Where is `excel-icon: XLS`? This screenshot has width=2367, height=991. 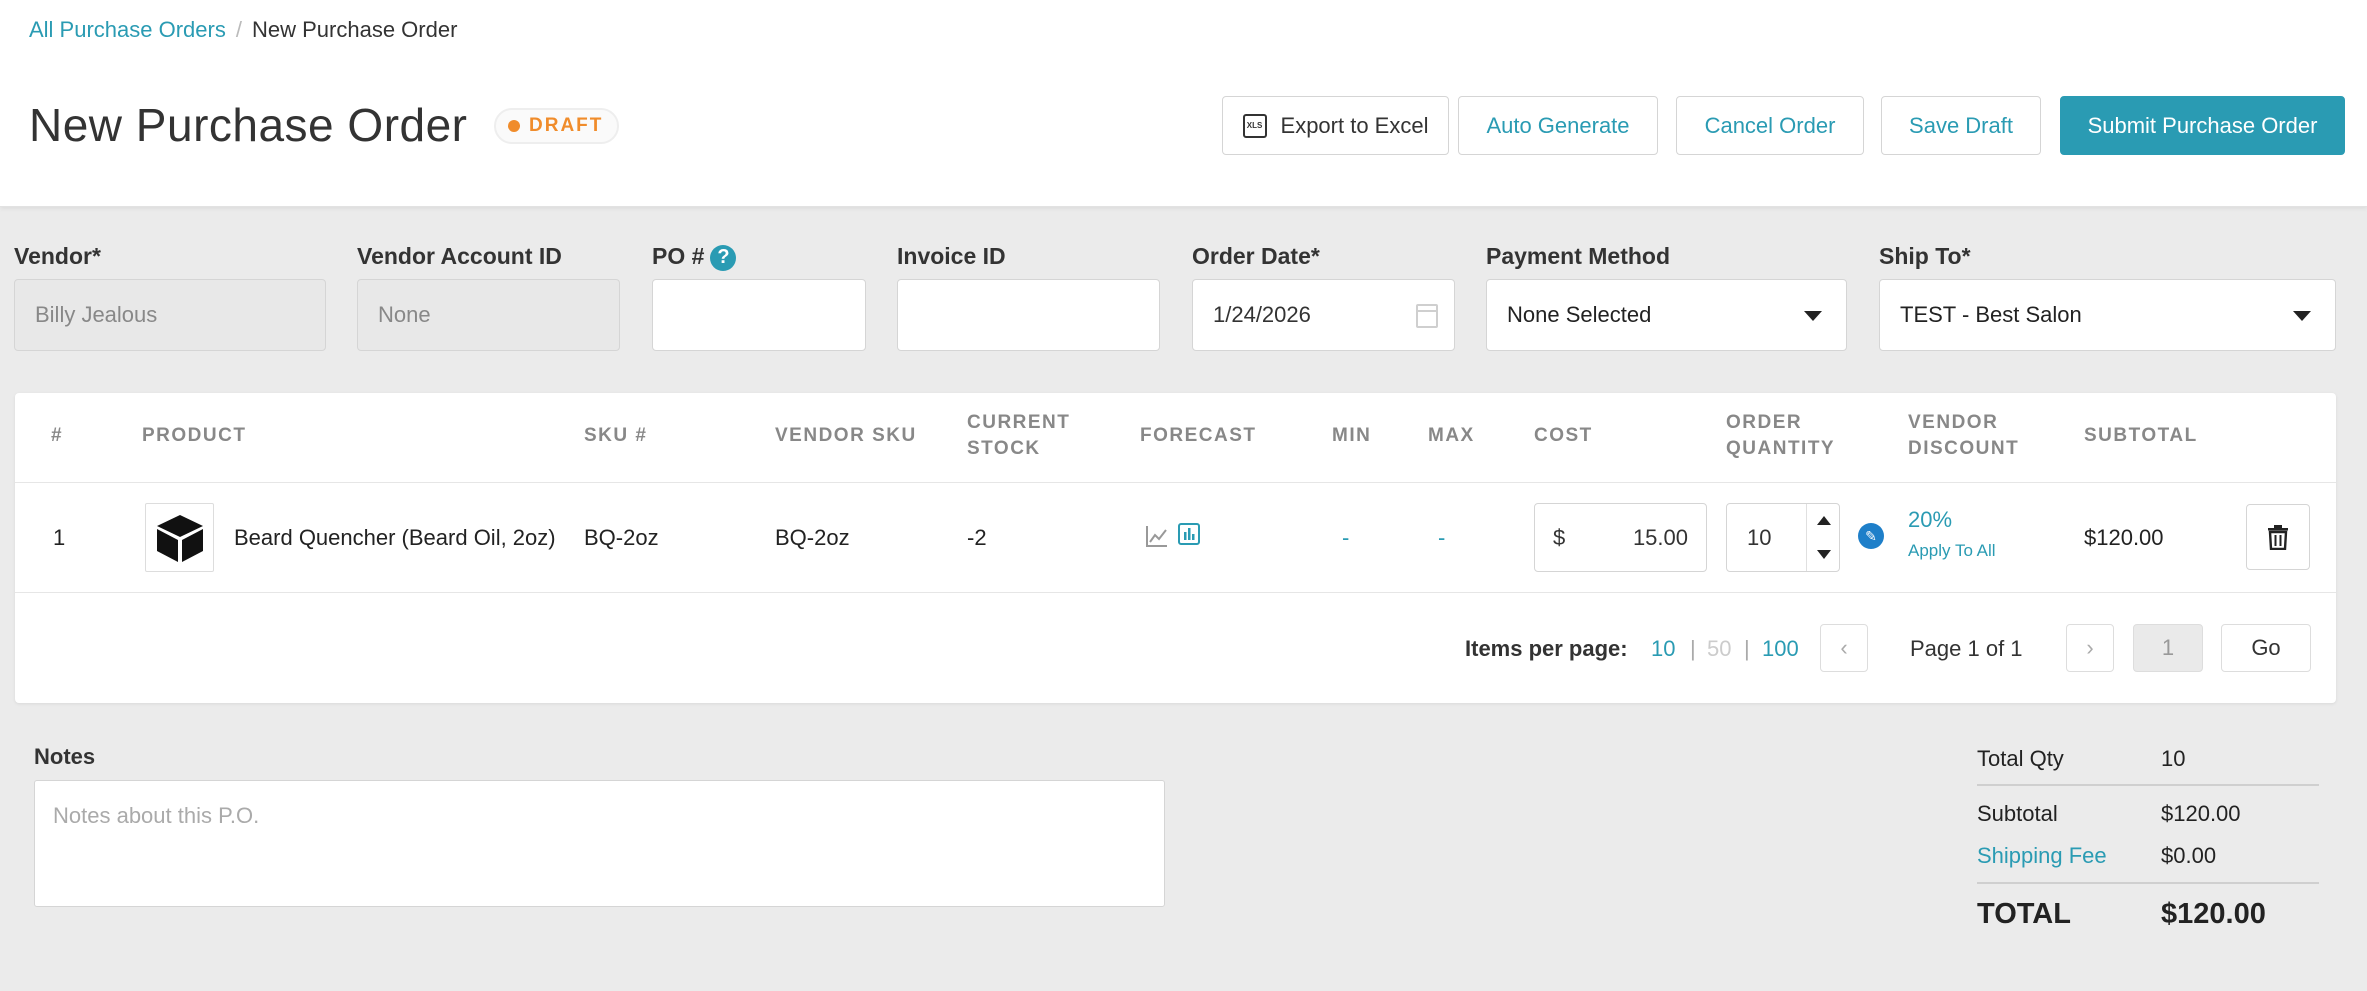 excel-icon: XLS is located at coordinates (1254, 125).